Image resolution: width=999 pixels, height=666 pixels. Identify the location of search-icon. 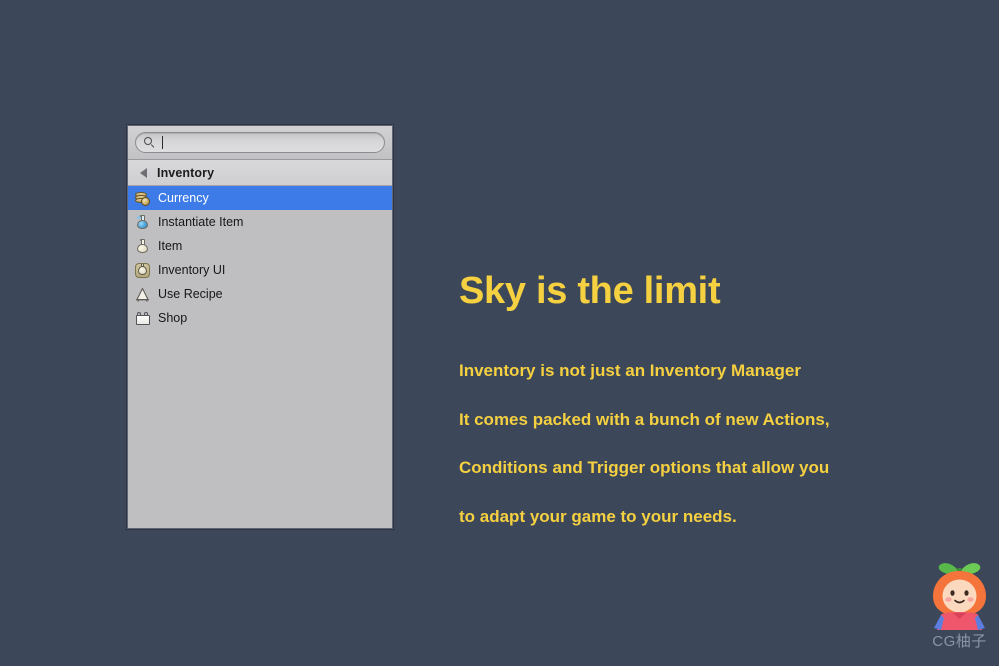
(150, 142).